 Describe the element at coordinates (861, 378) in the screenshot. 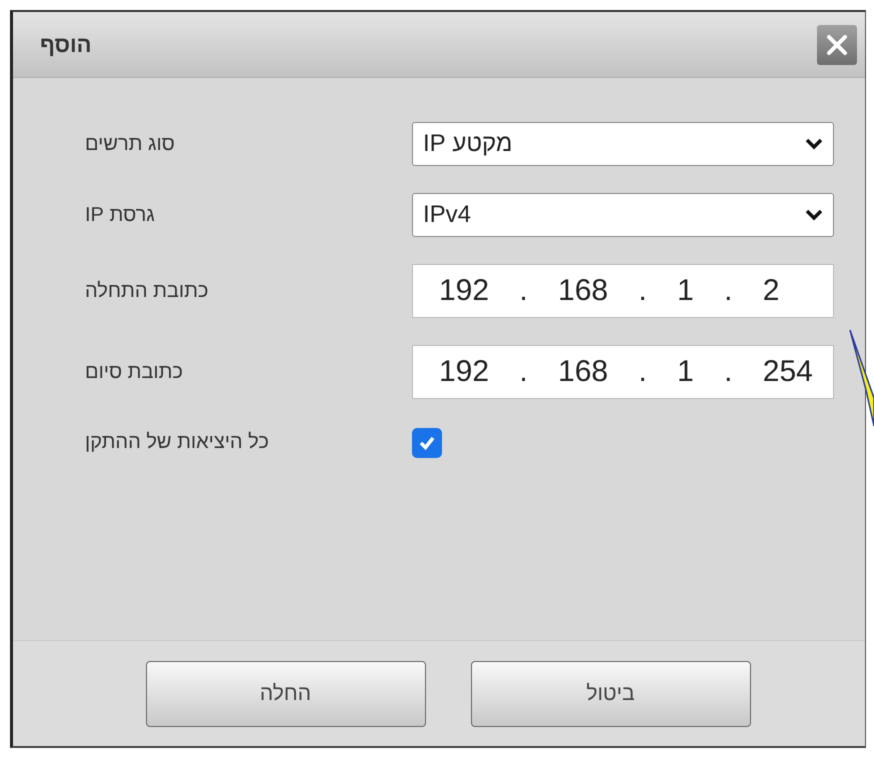

I see `arrow-icon` at that location.